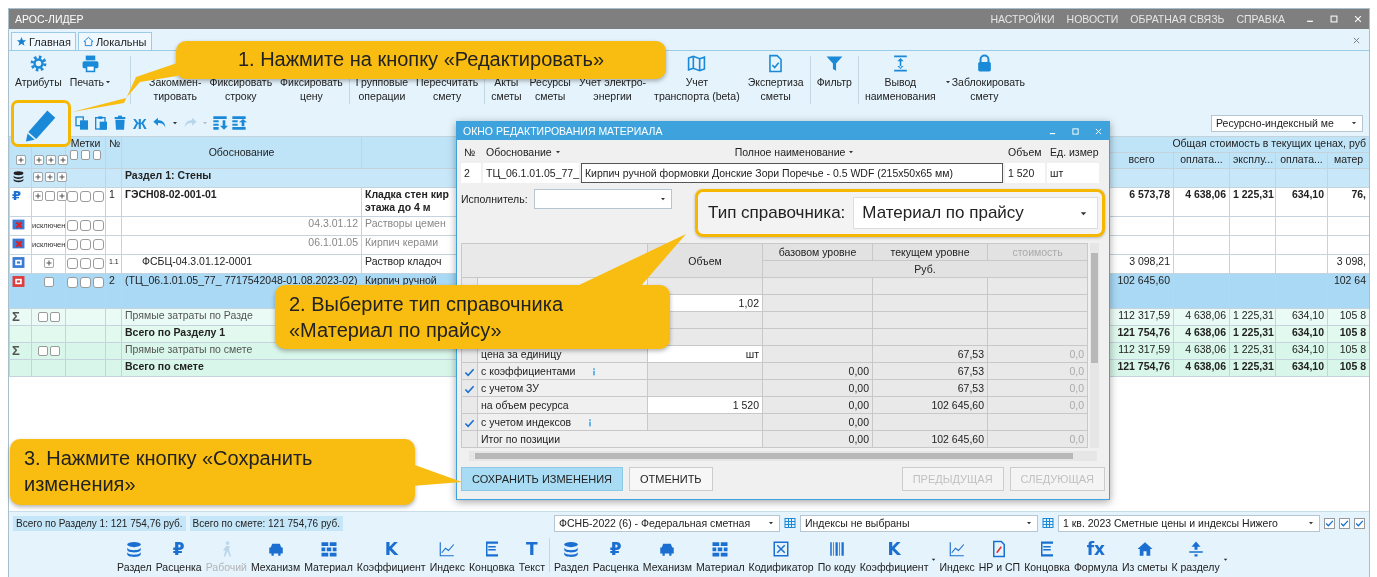 This screenshot has width=1377, height=577. Describe the element at coordinates (471, 173) in the screenshot. I see `field-value: 2` at that location.